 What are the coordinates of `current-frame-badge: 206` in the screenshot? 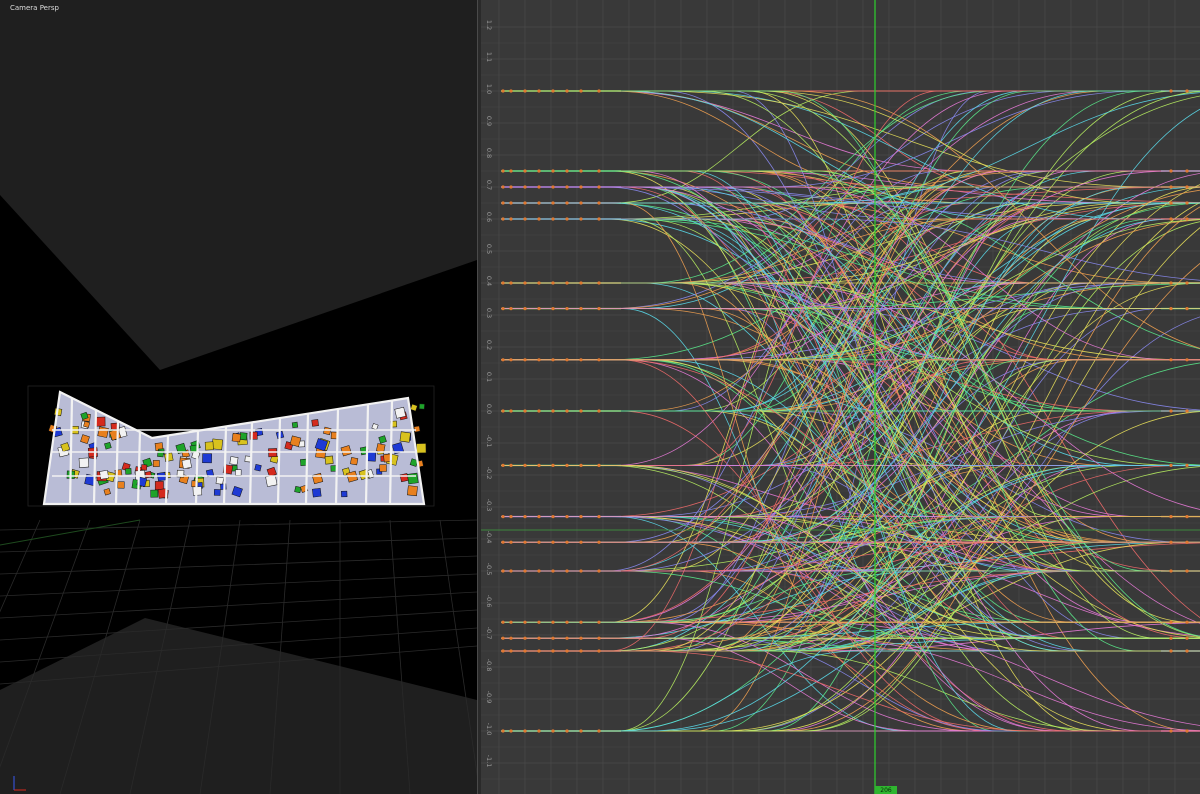 It's located at (886, 790).